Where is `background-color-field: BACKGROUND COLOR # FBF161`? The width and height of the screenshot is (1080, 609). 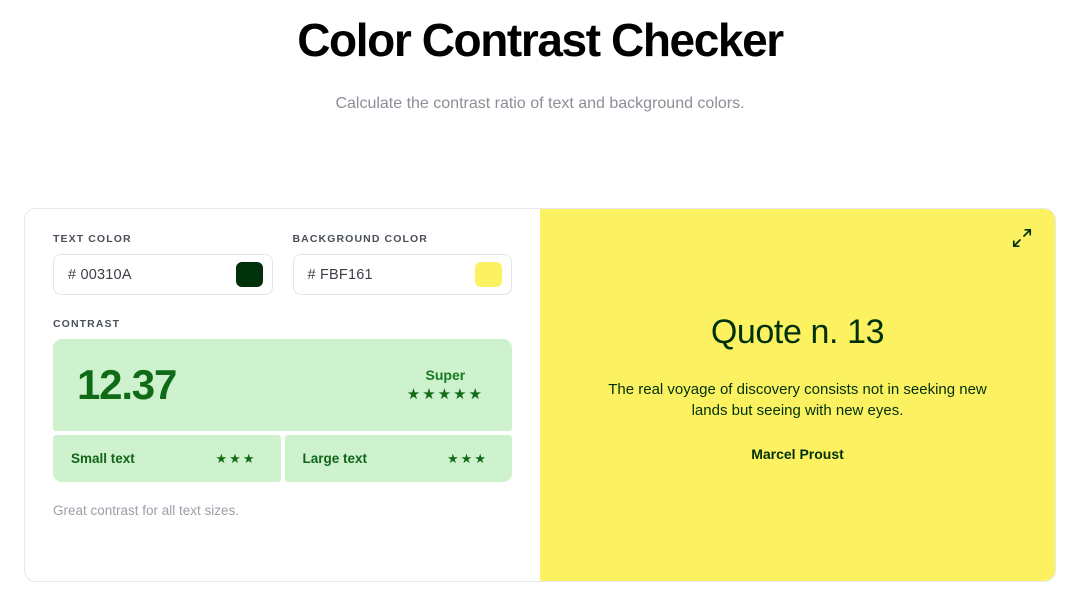
background-color-field: BACKGROUND COLOR # FBF161 is located at coordinates (402, 264).